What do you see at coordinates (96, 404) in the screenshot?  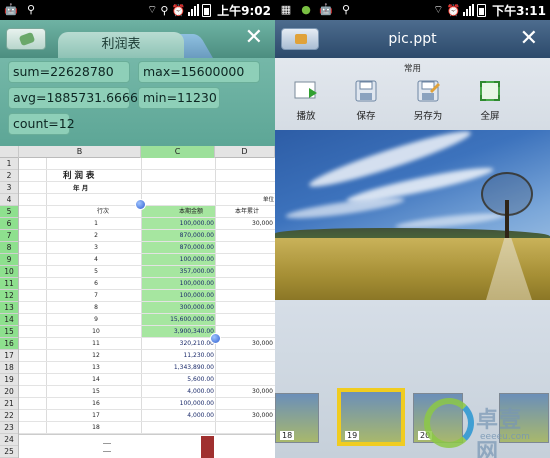 I see `table-cell: 16` at bounding box center [96, 404].